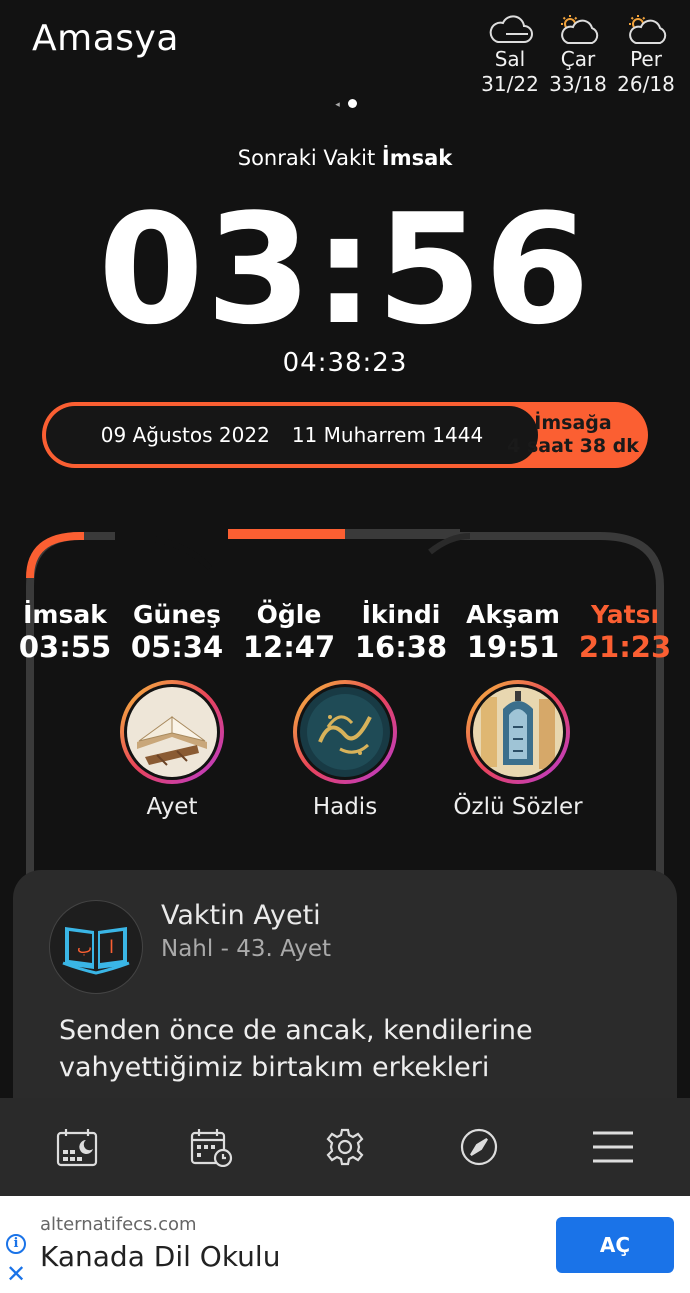  Describe the element at coordinates (289, 614) in the screenshot. I see `prayer-name: Öğle` at that location.